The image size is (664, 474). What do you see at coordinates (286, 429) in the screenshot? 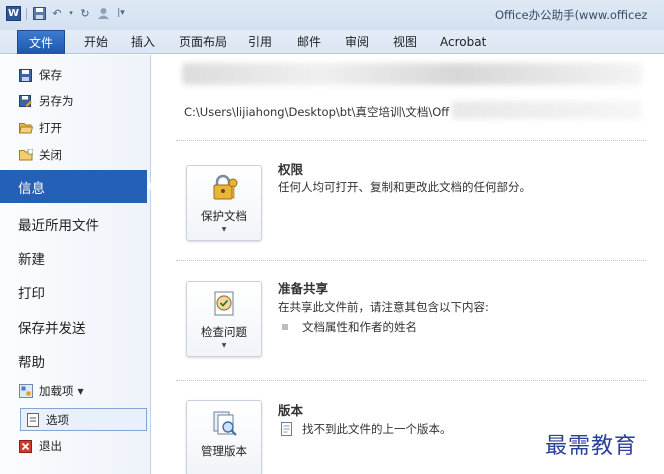
I see `document-icon` at bounding box center [286, 429].